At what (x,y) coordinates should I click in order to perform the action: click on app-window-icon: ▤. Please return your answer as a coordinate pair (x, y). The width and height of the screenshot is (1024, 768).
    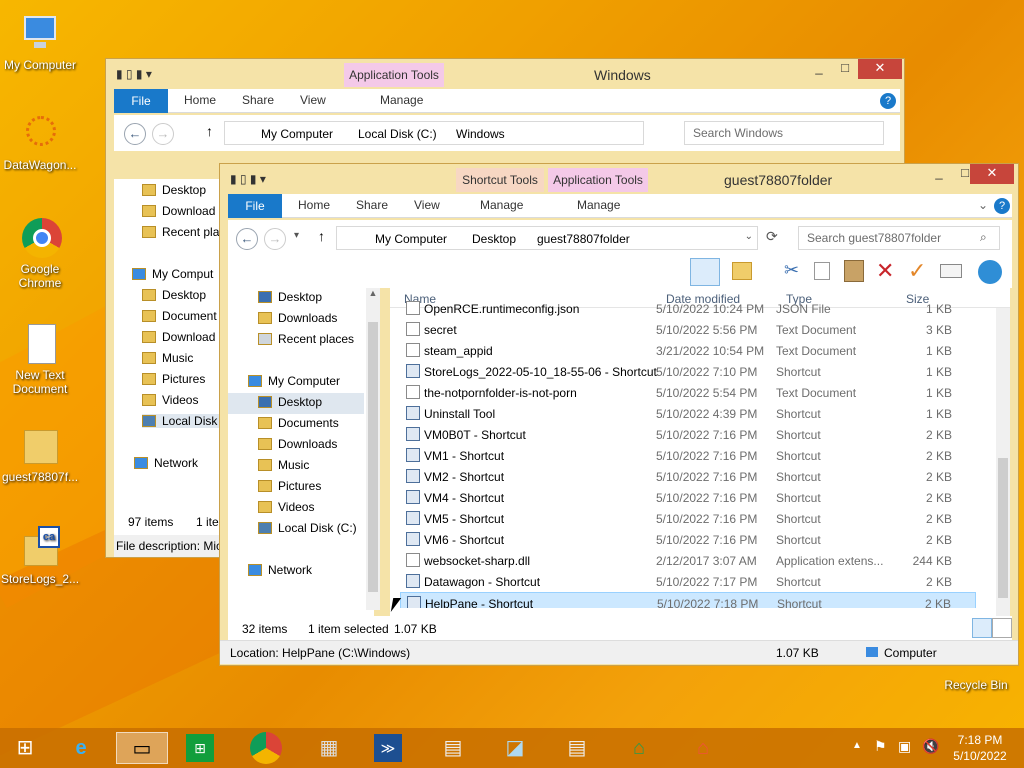
    Looking at the image, I should click on (453, 748).